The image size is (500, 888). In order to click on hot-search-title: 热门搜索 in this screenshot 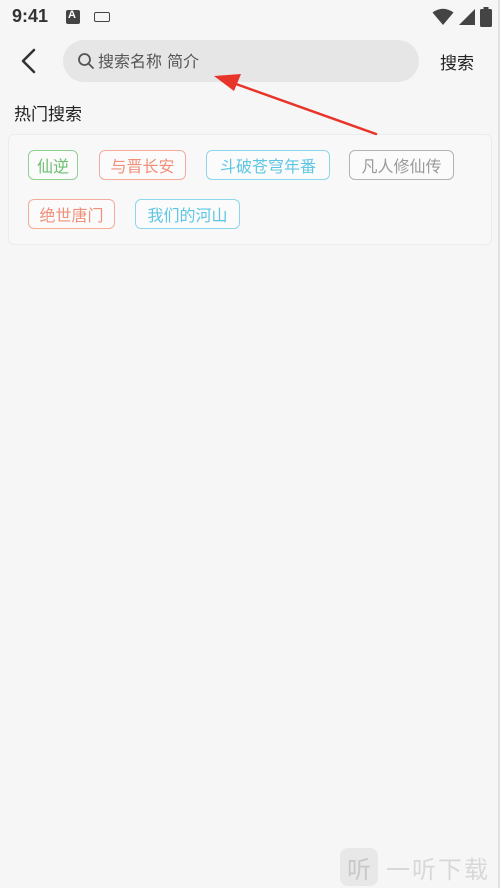, I will do `click(48, 115)`.